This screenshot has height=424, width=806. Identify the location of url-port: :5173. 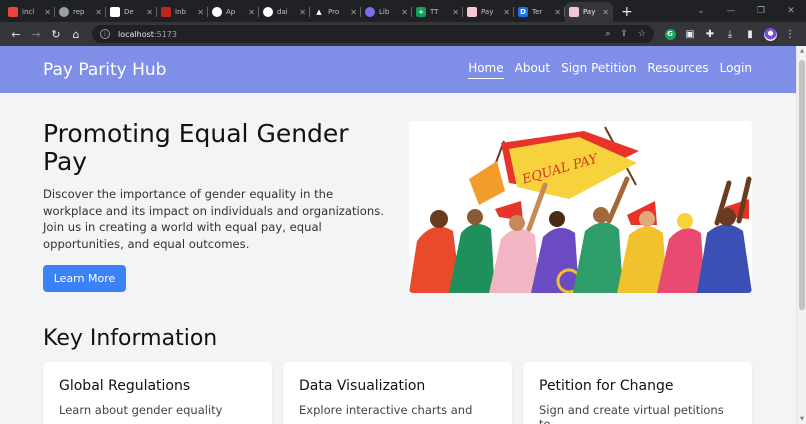
(165, 34).